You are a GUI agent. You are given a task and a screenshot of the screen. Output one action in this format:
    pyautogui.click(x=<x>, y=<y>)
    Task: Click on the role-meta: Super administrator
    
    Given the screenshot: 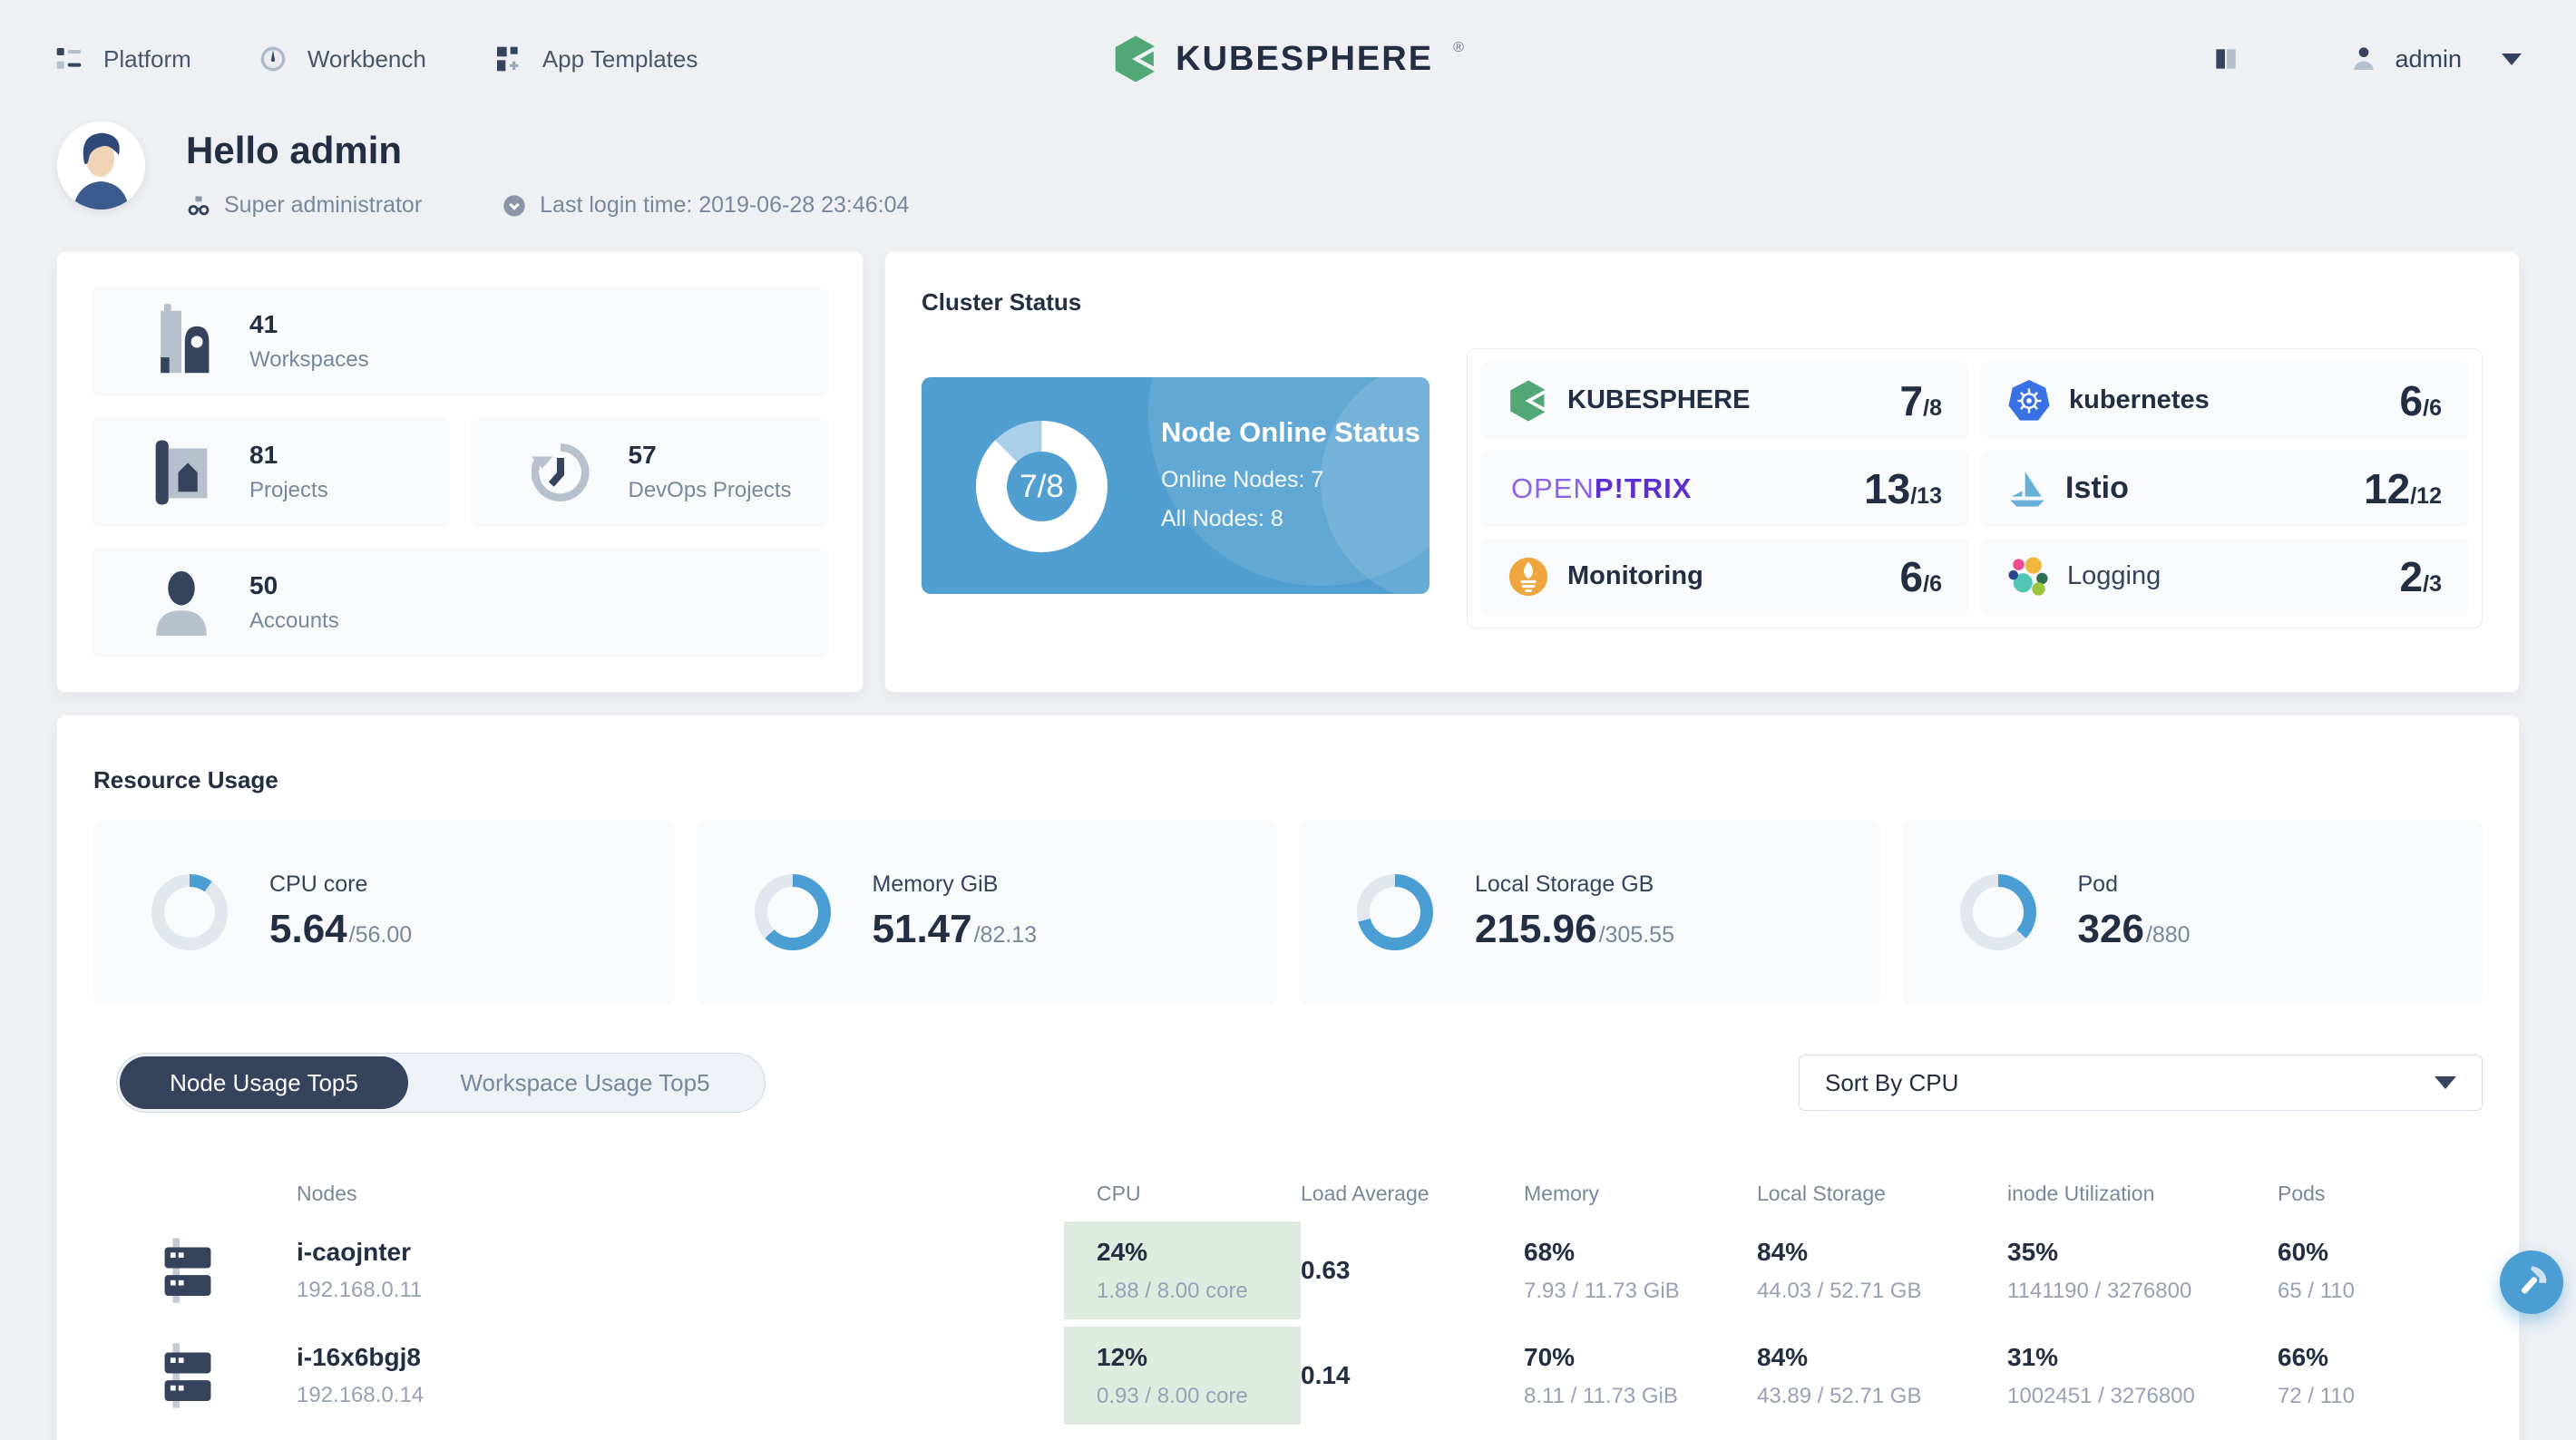 What is the action you would take?
    pyautogui.click(x=304, y=205)
    